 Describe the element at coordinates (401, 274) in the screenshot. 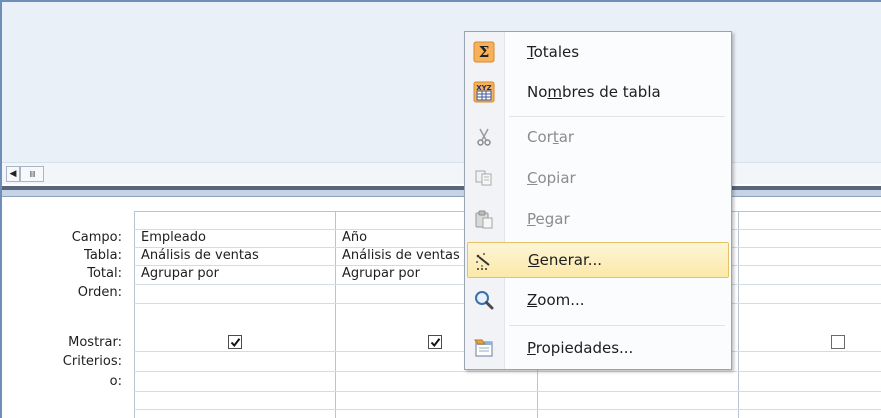

I see `total-cell-col2: Agrupar por` at that location.